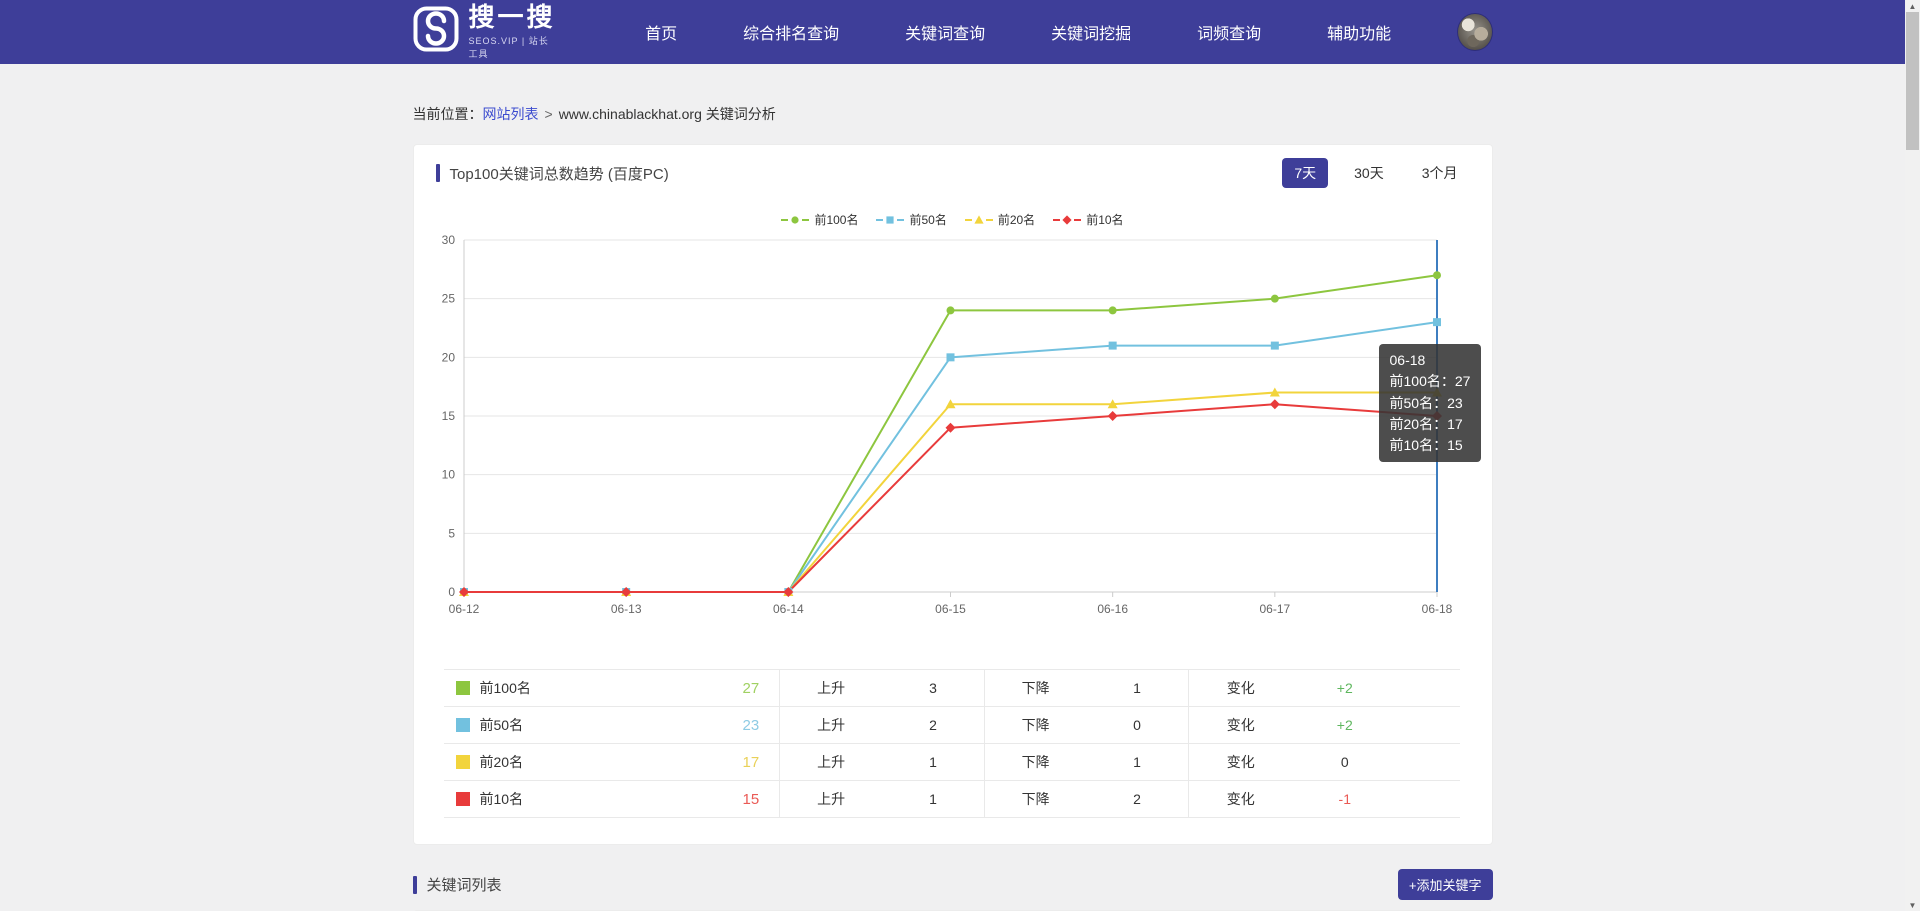  I want to click on series-name: 前10名, so click(501, 799).